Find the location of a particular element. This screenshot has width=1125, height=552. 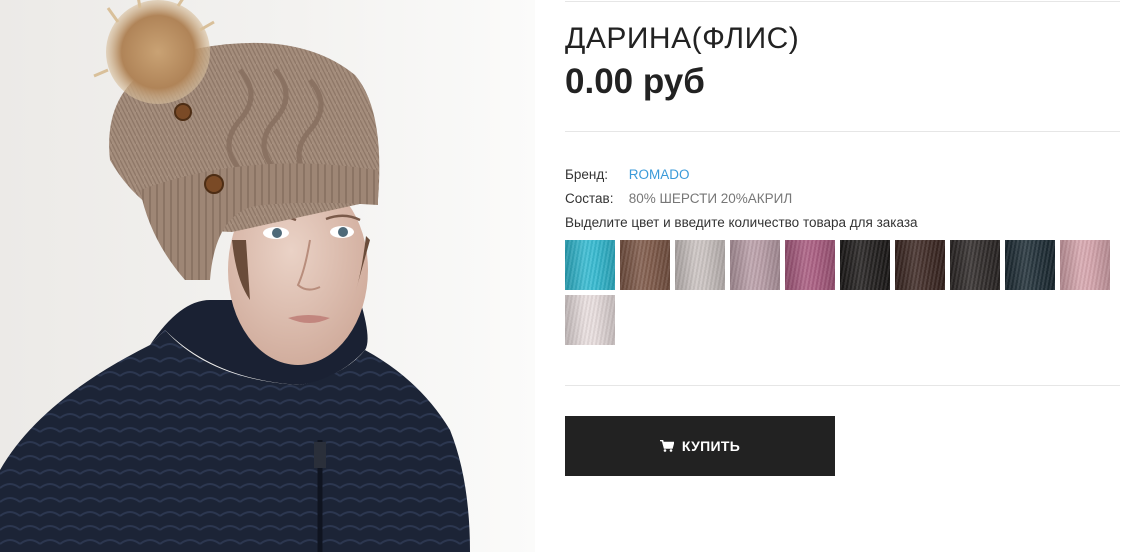

product-title: ДАРИНА(ФЛИС) is located at coordinates (682, 38).